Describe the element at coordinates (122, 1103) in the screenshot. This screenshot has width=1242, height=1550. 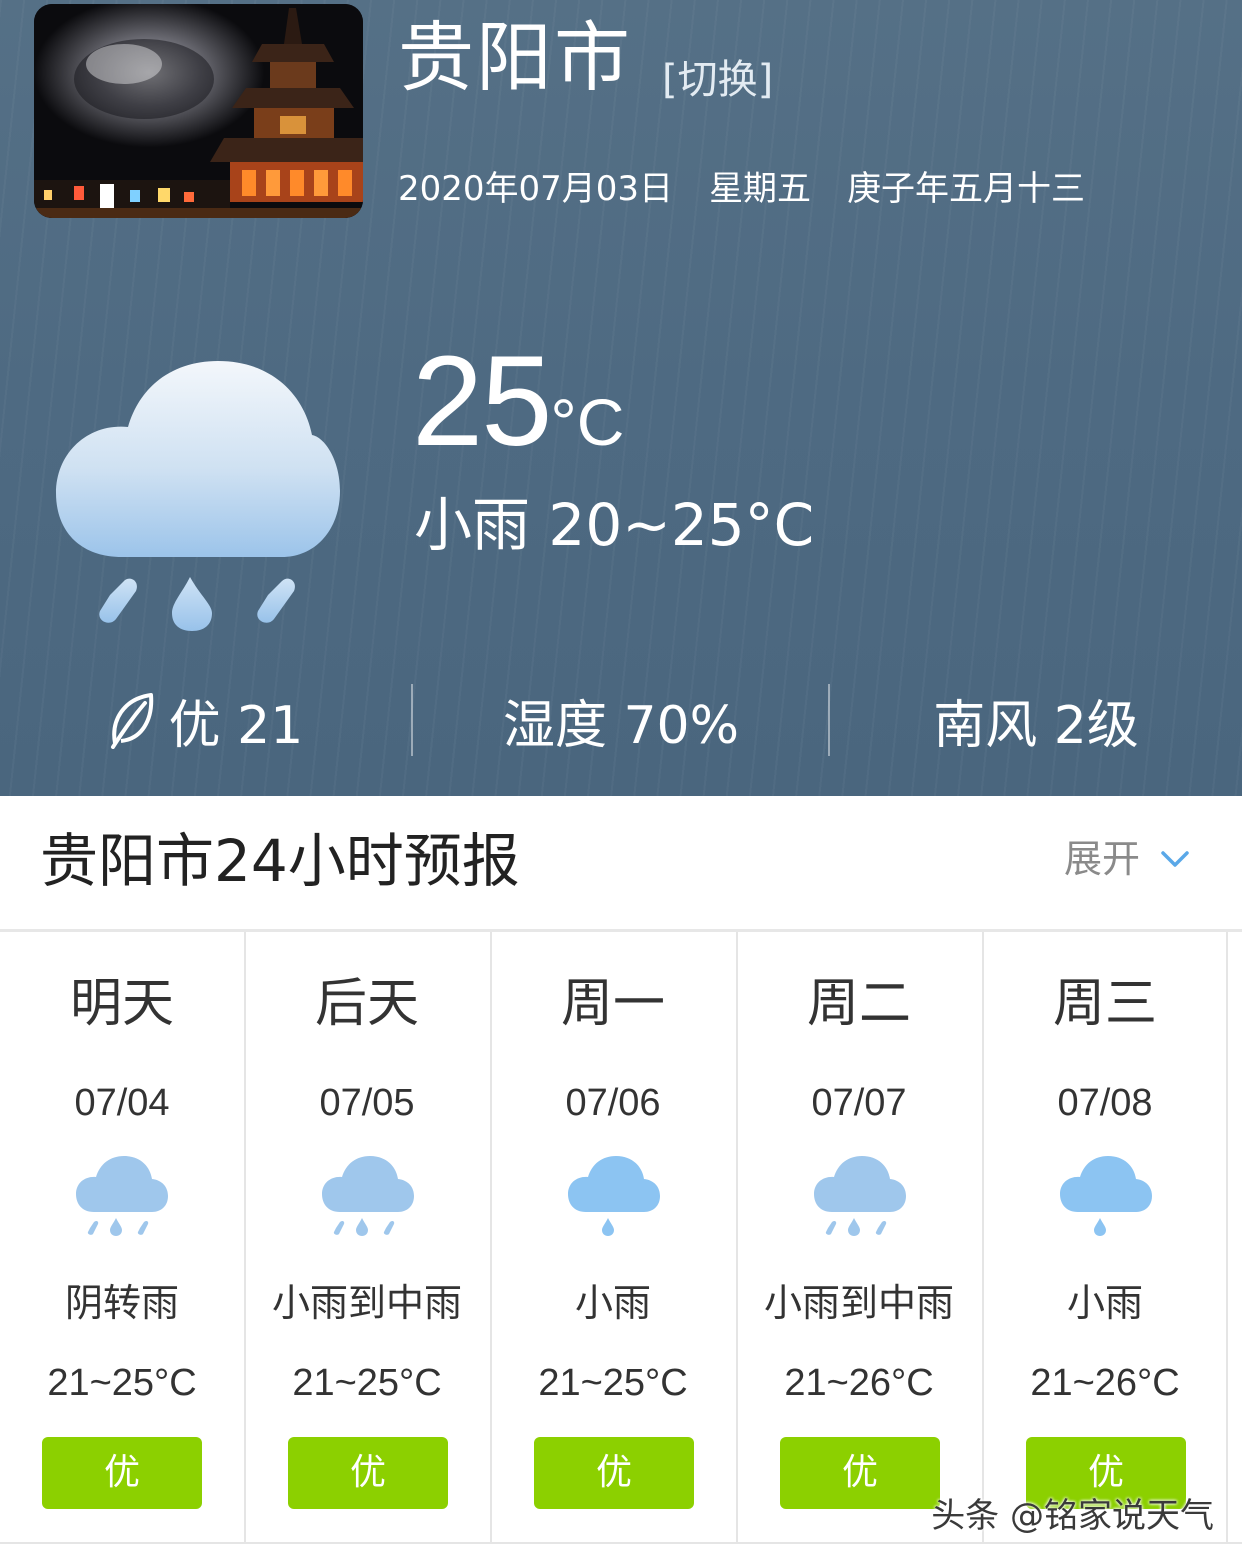
I see `day-date: 07/04` at that location.